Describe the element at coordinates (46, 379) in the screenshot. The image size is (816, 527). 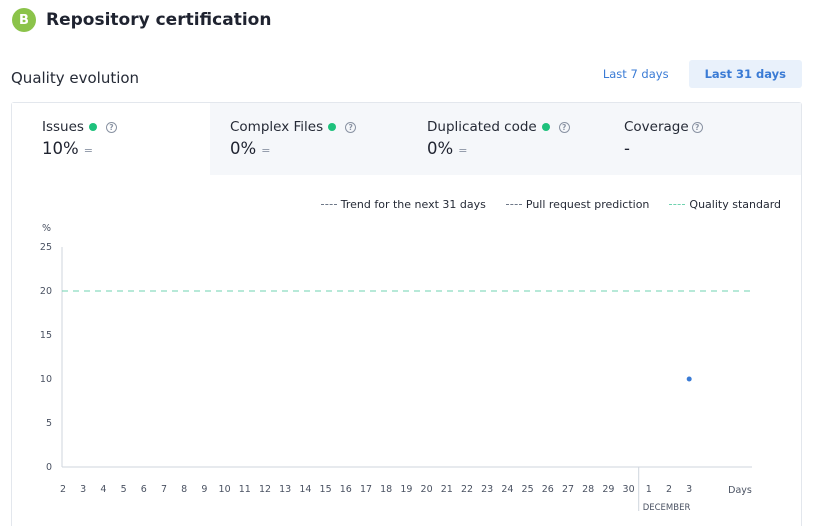
I see `y-tick-label: 10` at that location.